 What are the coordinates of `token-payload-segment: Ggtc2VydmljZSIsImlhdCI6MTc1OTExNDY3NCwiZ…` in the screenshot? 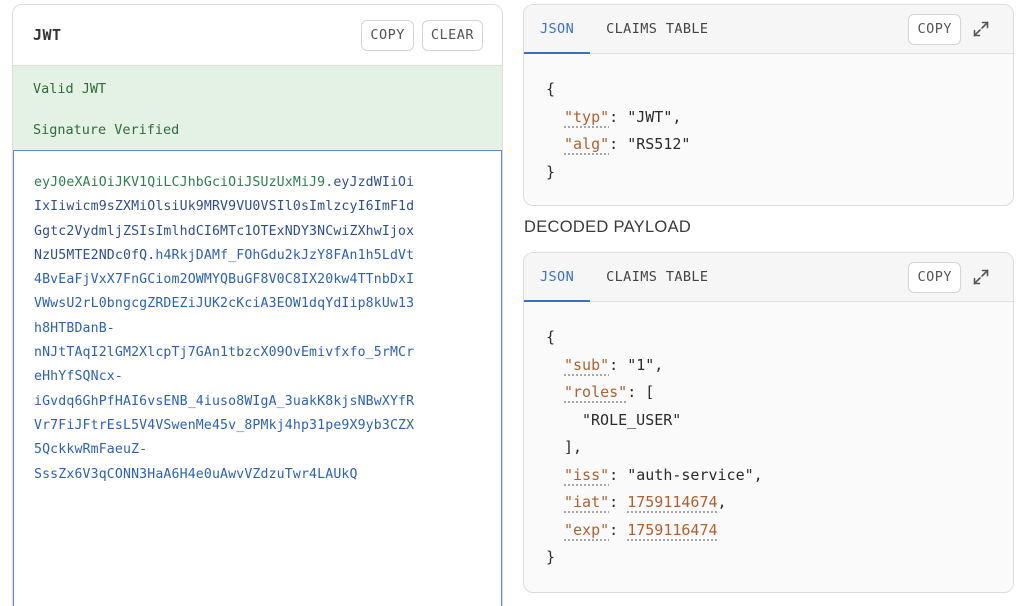 It's located at (224, 231).